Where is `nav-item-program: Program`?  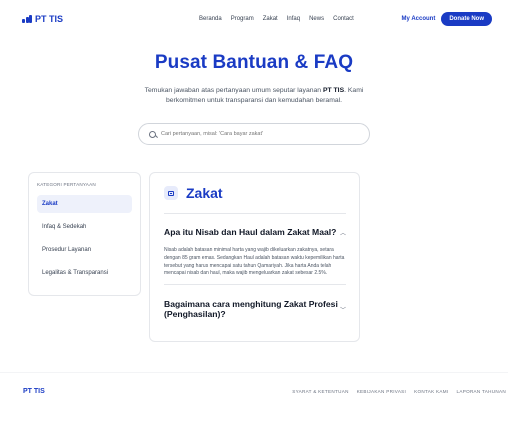 nav-item-program: Program is located at coordinates (242, 19).